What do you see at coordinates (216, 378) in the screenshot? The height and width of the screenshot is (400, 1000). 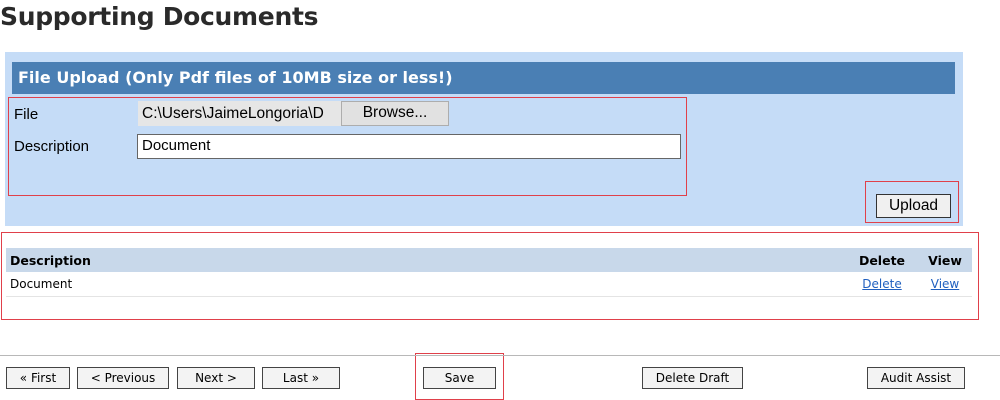 I see `next-button: Next >` at bounding box center [216, 378].